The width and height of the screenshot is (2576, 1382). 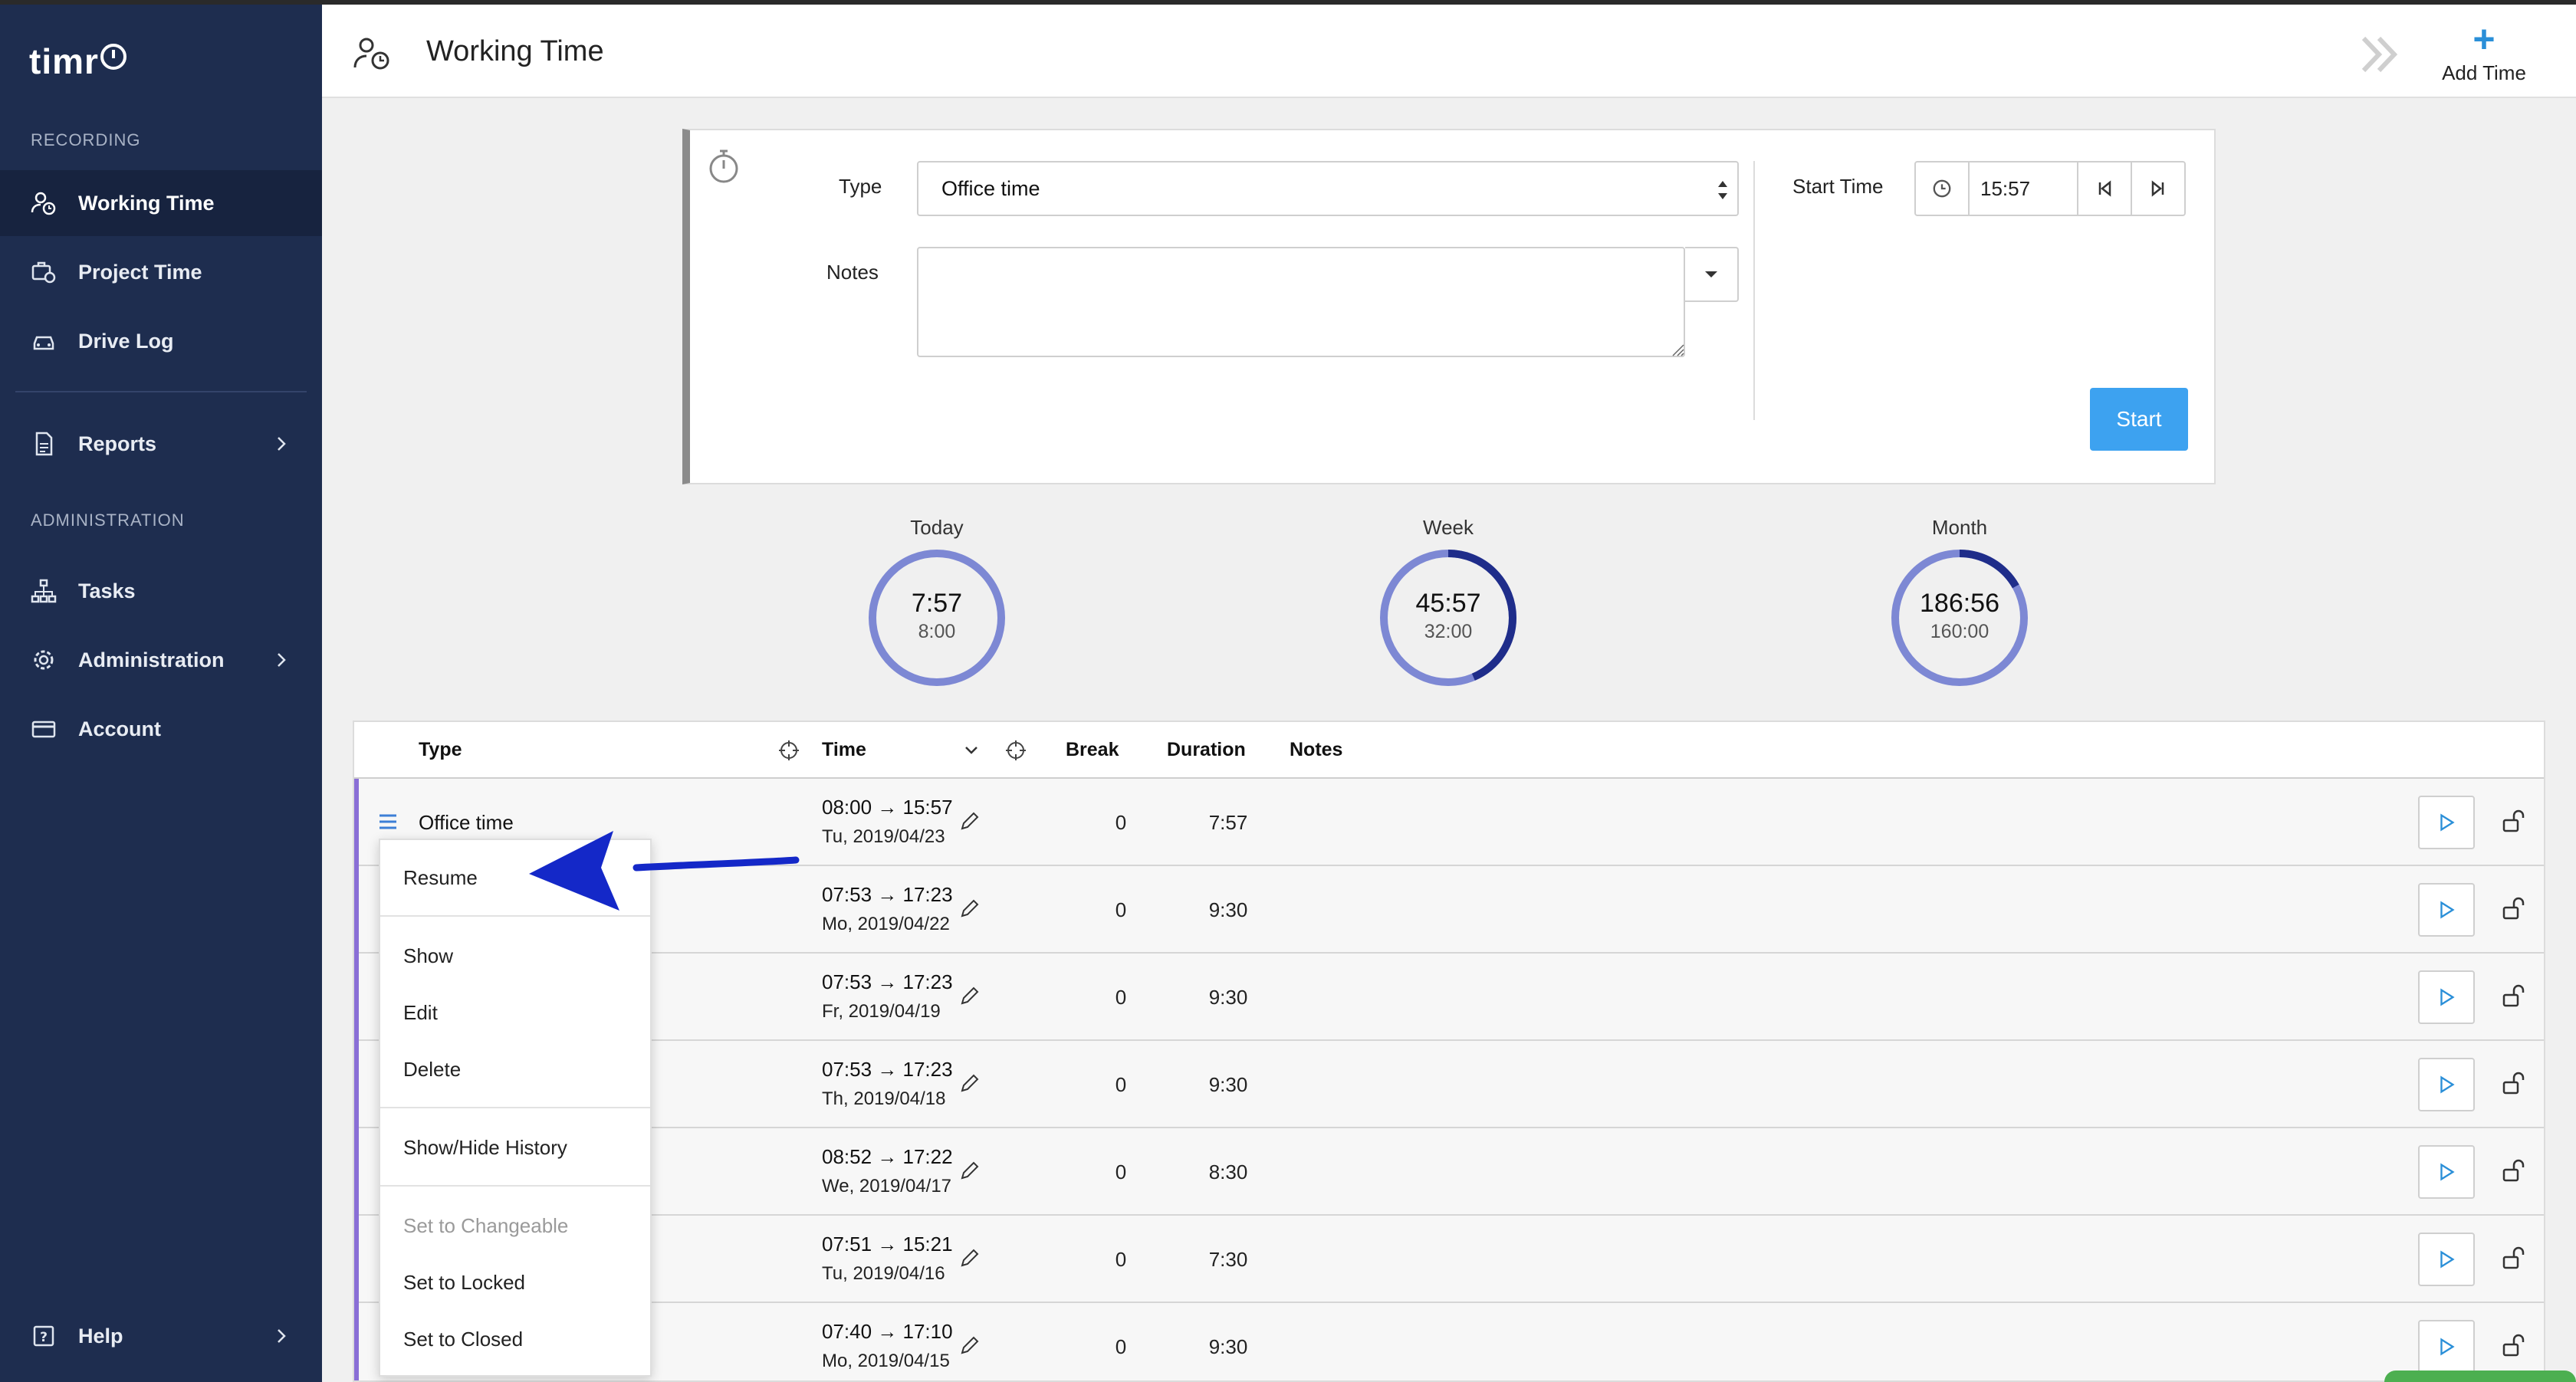 I want to click on start-time-input: 15:57, so click(x=2024, y=188).